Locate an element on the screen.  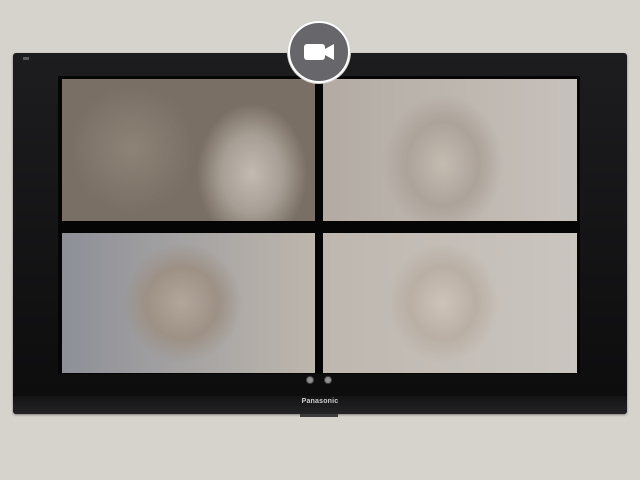
participant-tile-bottom-left is located at coordinates (188, 303).